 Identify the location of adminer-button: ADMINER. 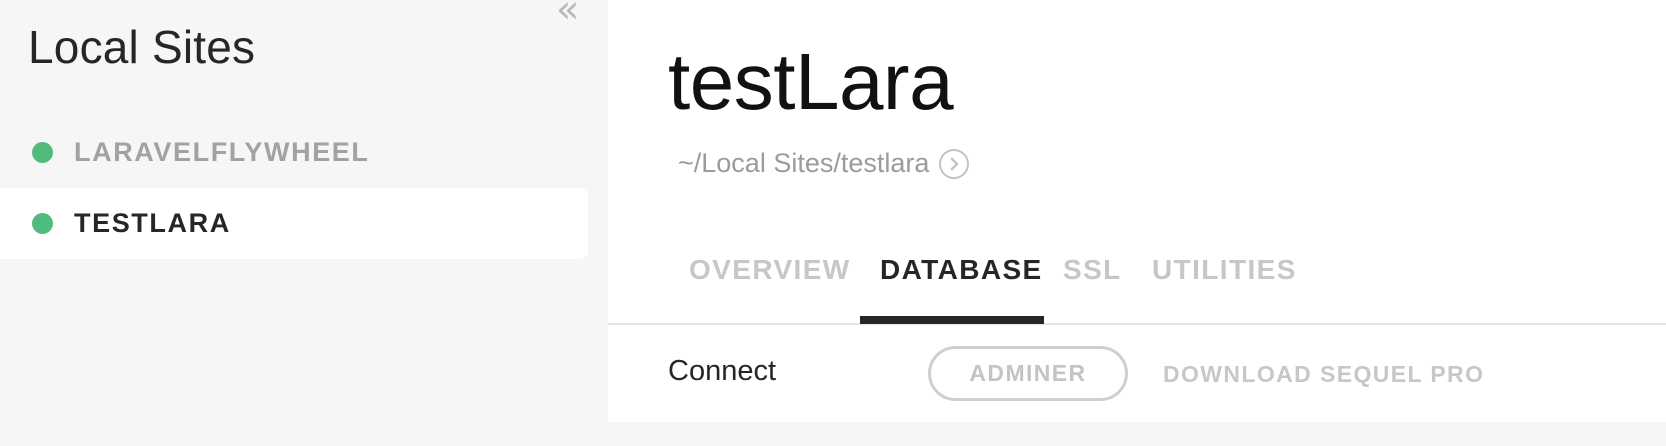
(1028, 373).